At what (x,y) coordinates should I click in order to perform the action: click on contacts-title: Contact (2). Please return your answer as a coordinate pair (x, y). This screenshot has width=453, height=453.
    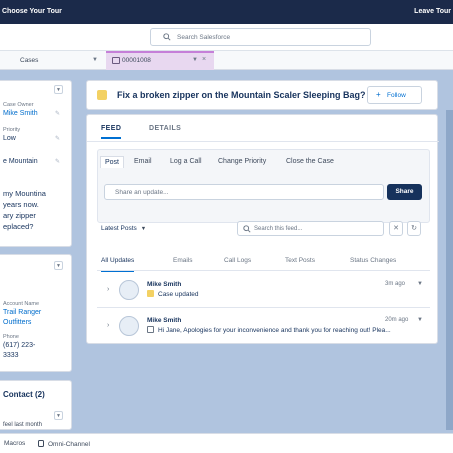
    Looking at the image, I should click on (24, 394).